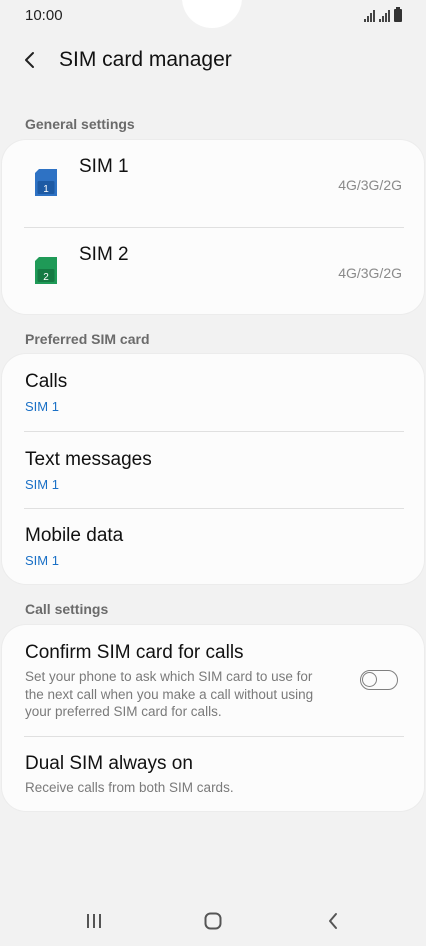 The image size is (426, 946). What do you see at coordinates (145, 59) in the screenshot?
I see `page-title: SIM card manager` at bounding box center [145, 59].